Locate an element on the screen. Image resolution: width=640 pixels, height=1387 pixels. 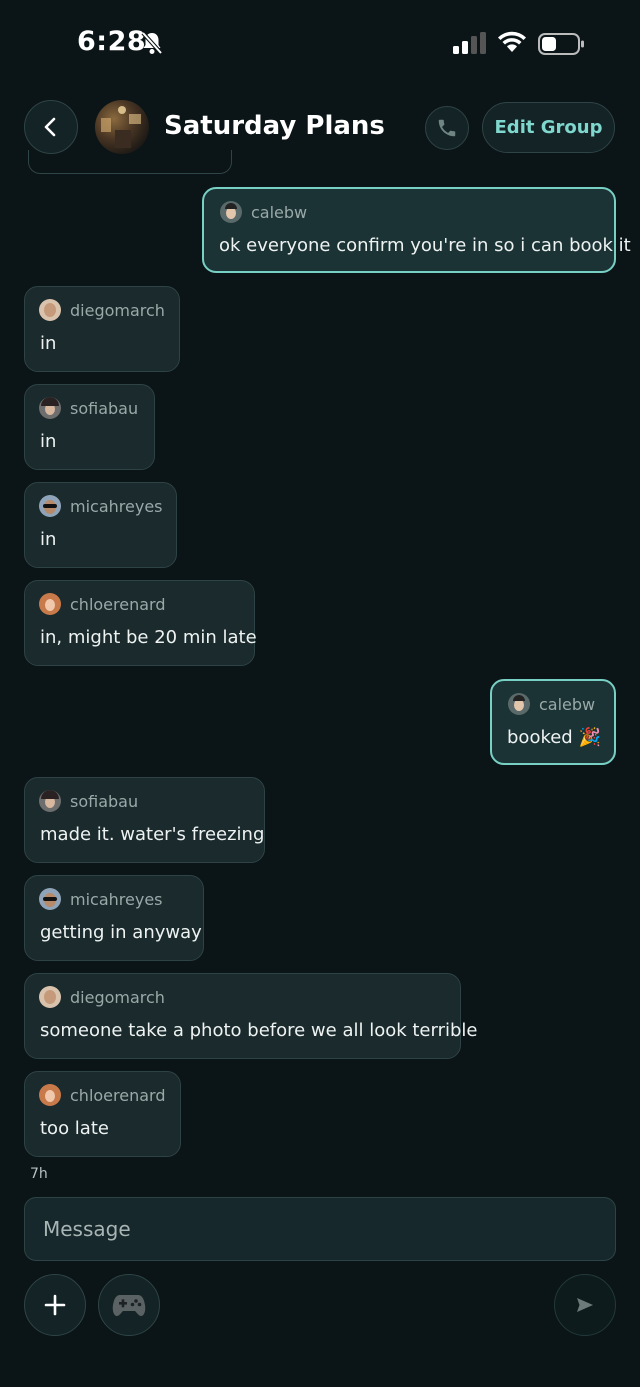
message-text: getting in anyway is located at coordinates (121, 932).